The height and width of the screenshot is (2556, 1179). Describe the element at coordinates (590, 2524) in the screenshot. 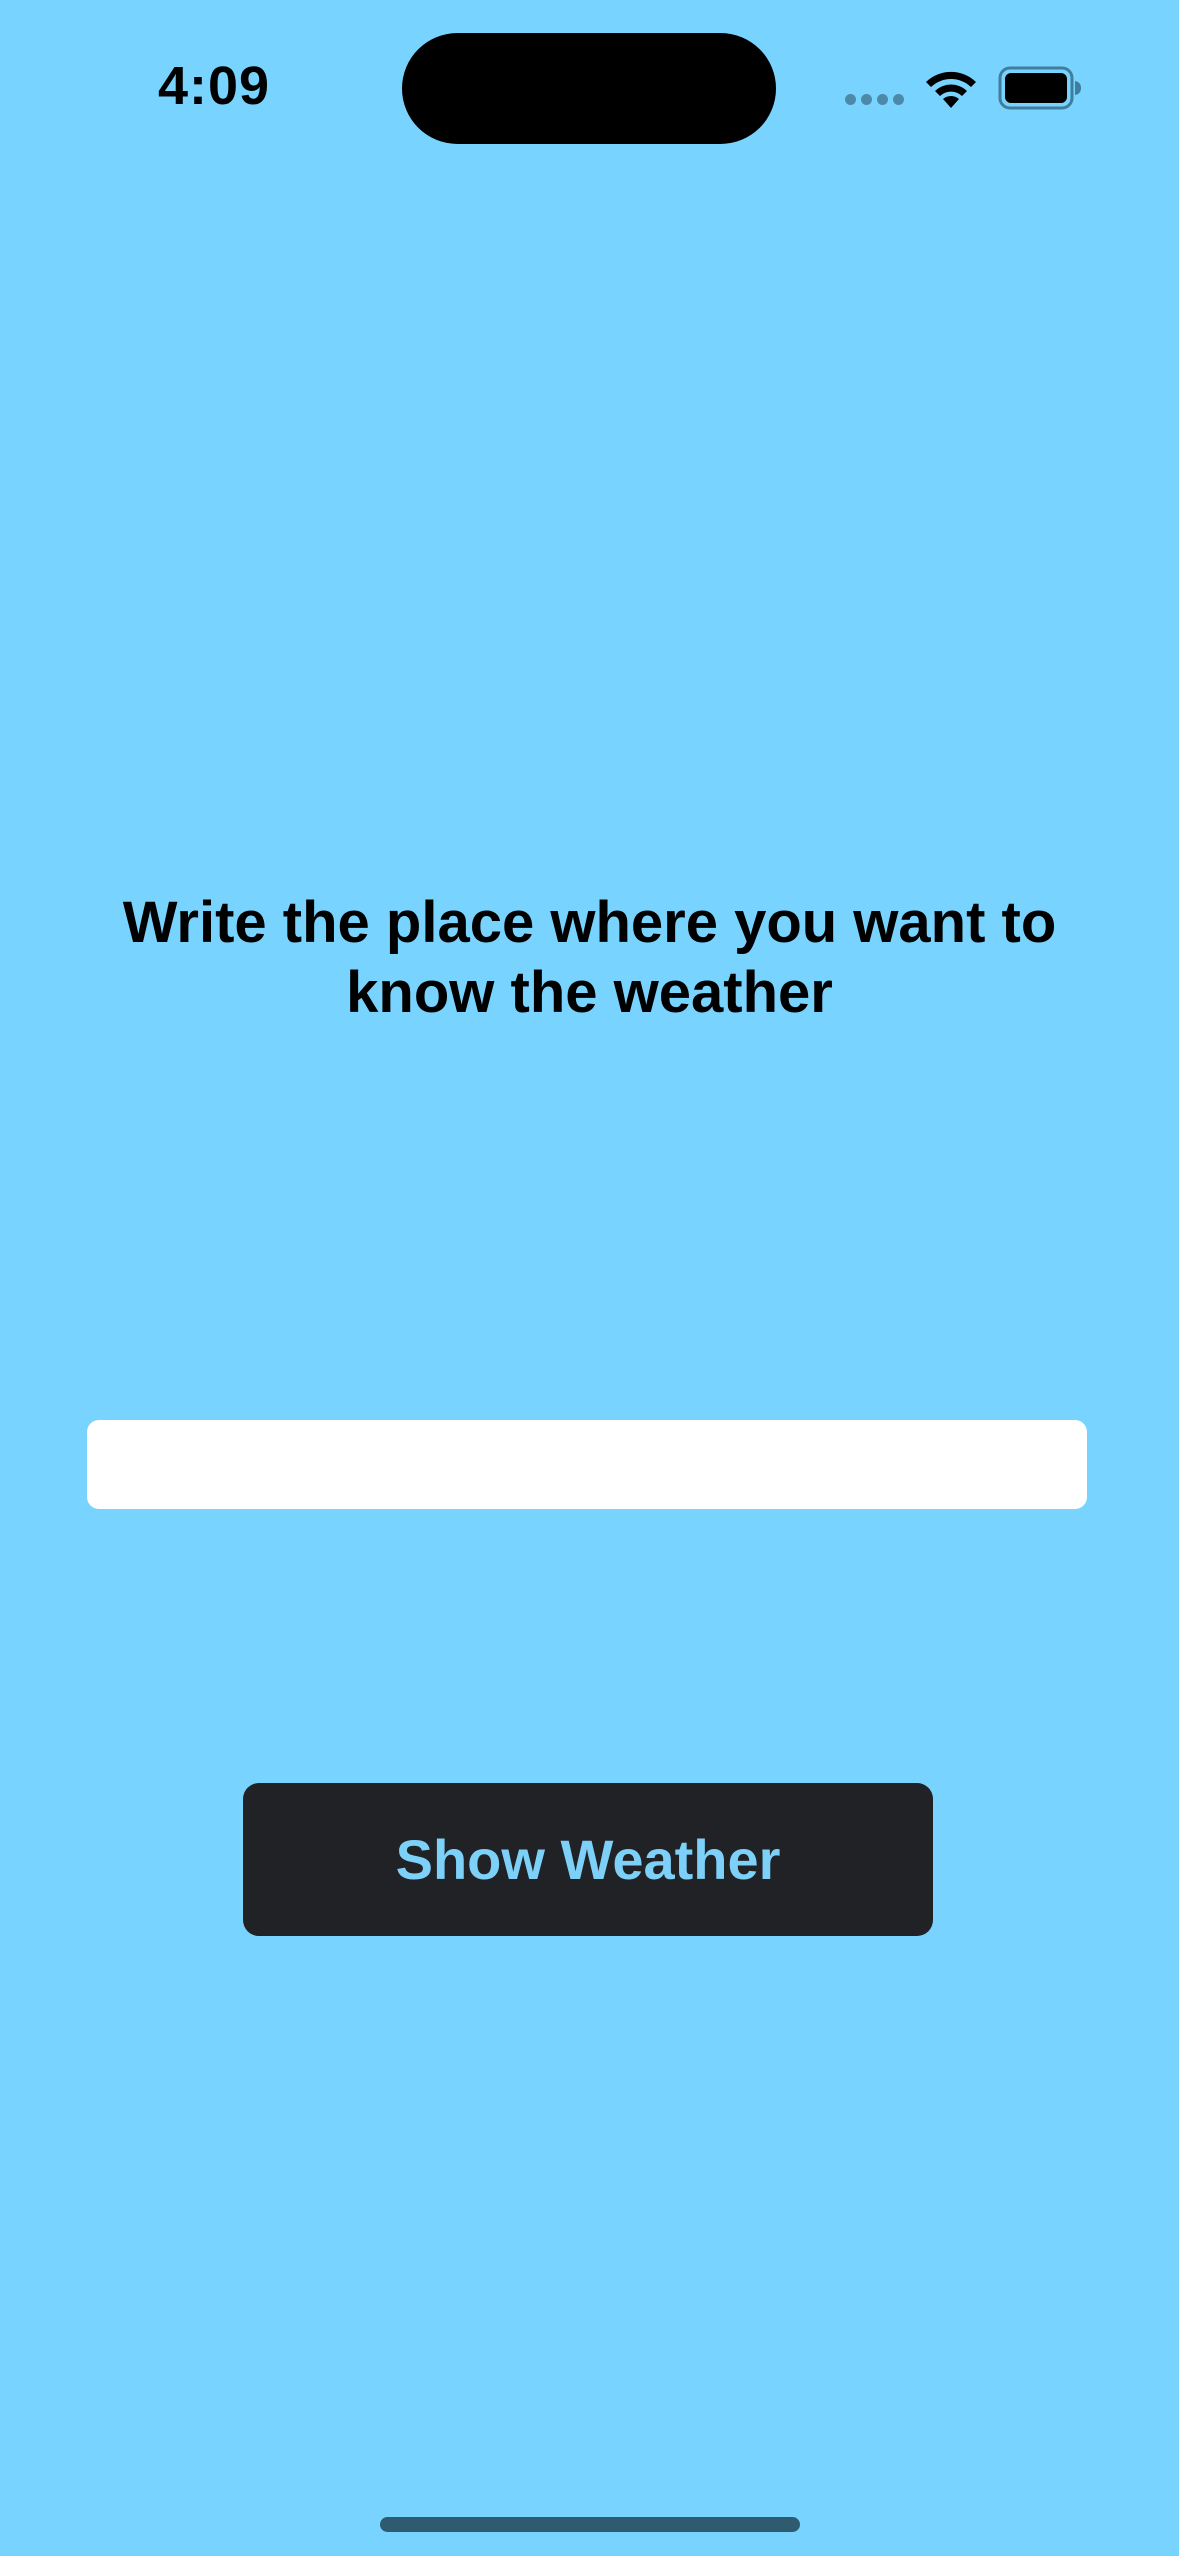

I see `home-indicator` at that location.